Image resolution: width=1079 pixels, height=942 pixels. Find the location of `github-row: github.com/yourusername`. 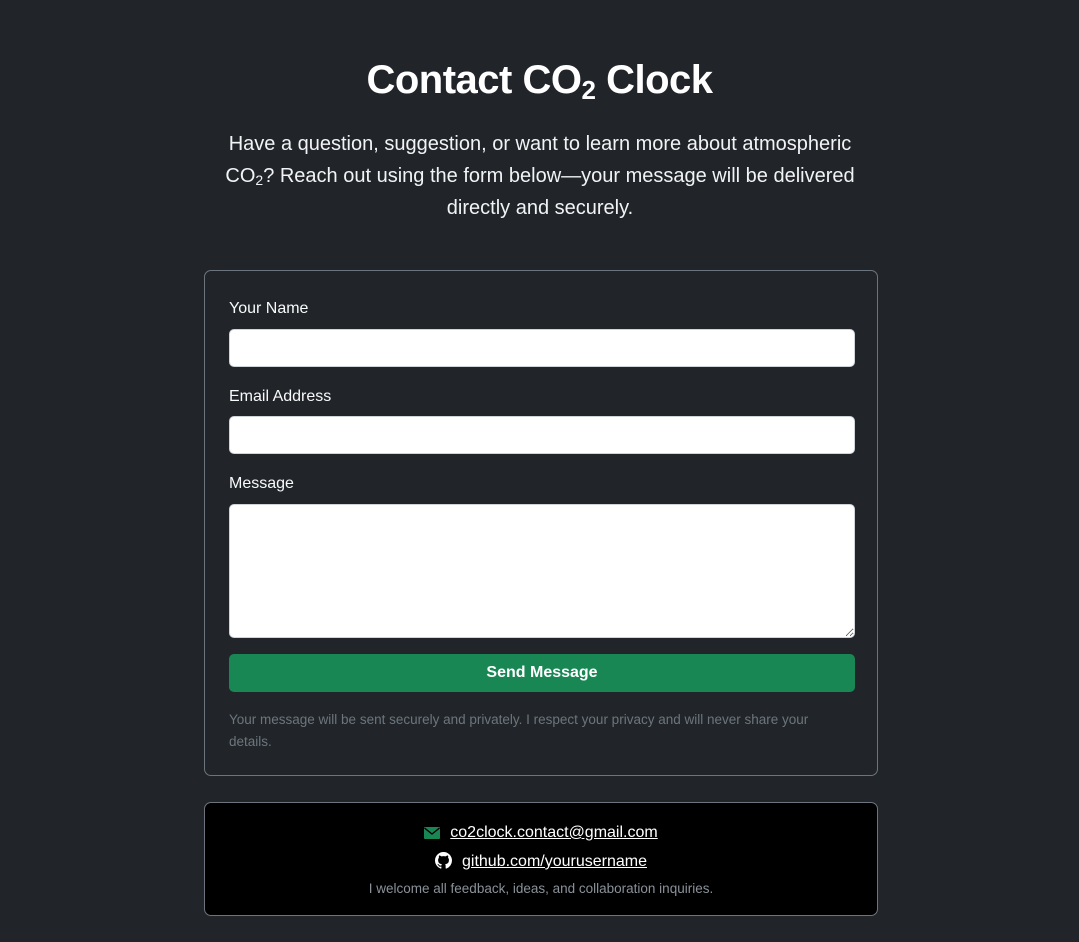

github-row: github.com/yourusername is located at coordinates (541, 863).